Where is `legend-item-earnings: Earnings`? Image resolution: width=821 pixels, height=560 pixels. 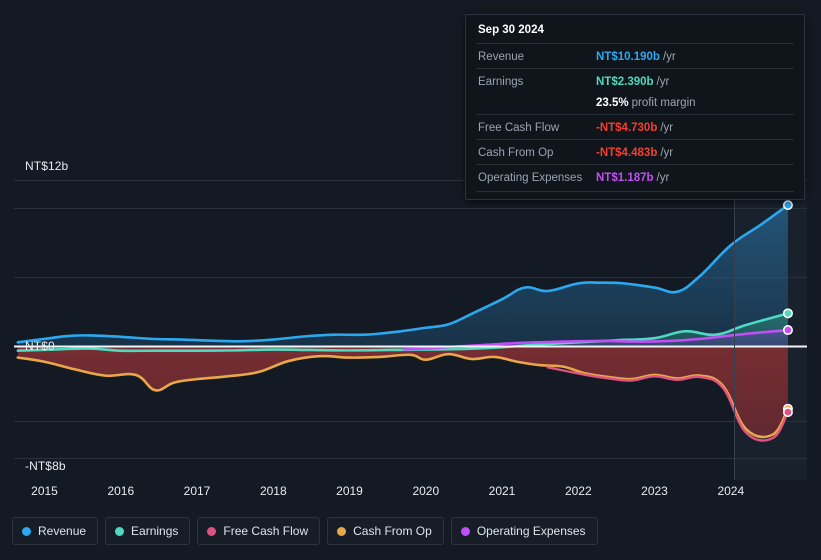 legend-item-earnings: Earnings is located at coordinates (148, 531).